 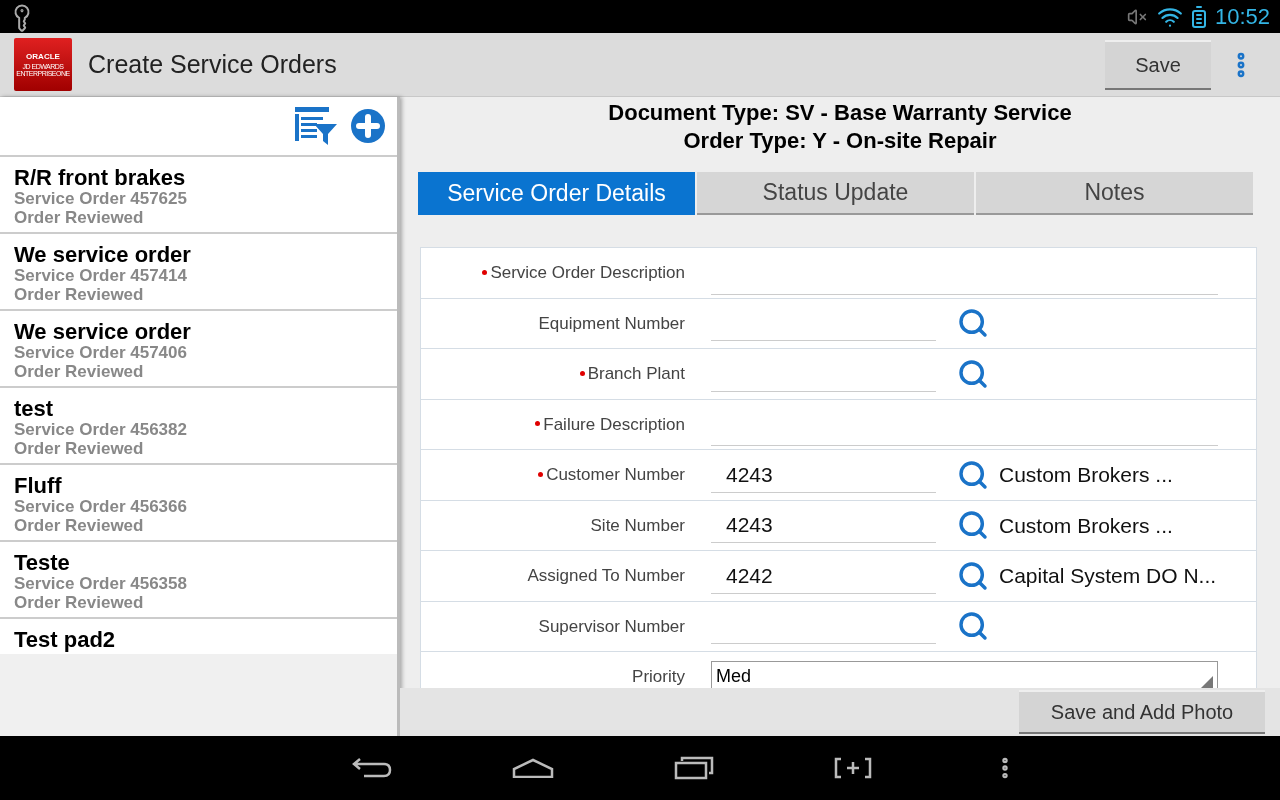 I want to click on field-label: Failure Description, so click(x=614, y=424).